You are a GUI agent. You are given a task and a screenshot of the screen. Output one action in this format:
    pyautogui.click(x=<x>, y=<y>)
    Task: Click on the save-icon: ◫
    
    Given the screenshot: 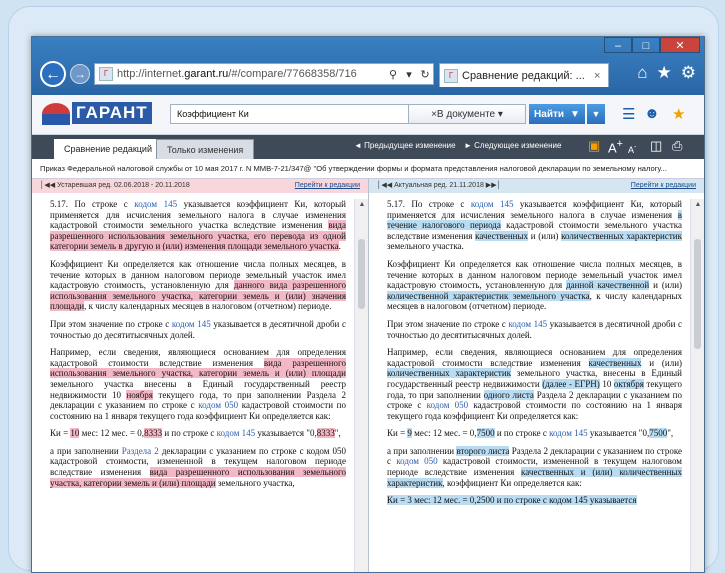 What is the action you would take?
    pyautogui.click(x=656, y=146)
    